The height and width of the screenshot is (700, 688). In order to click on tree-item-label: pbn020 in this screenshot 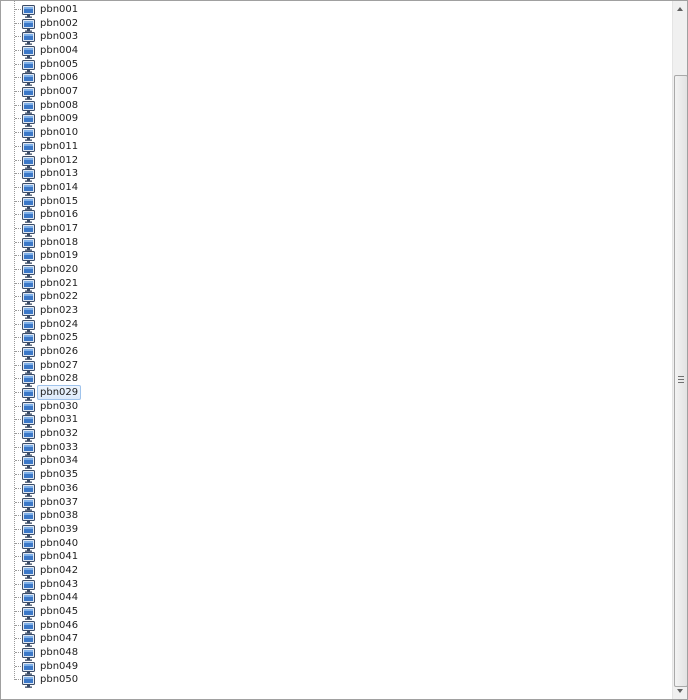, I will do `click(59, 269)`.